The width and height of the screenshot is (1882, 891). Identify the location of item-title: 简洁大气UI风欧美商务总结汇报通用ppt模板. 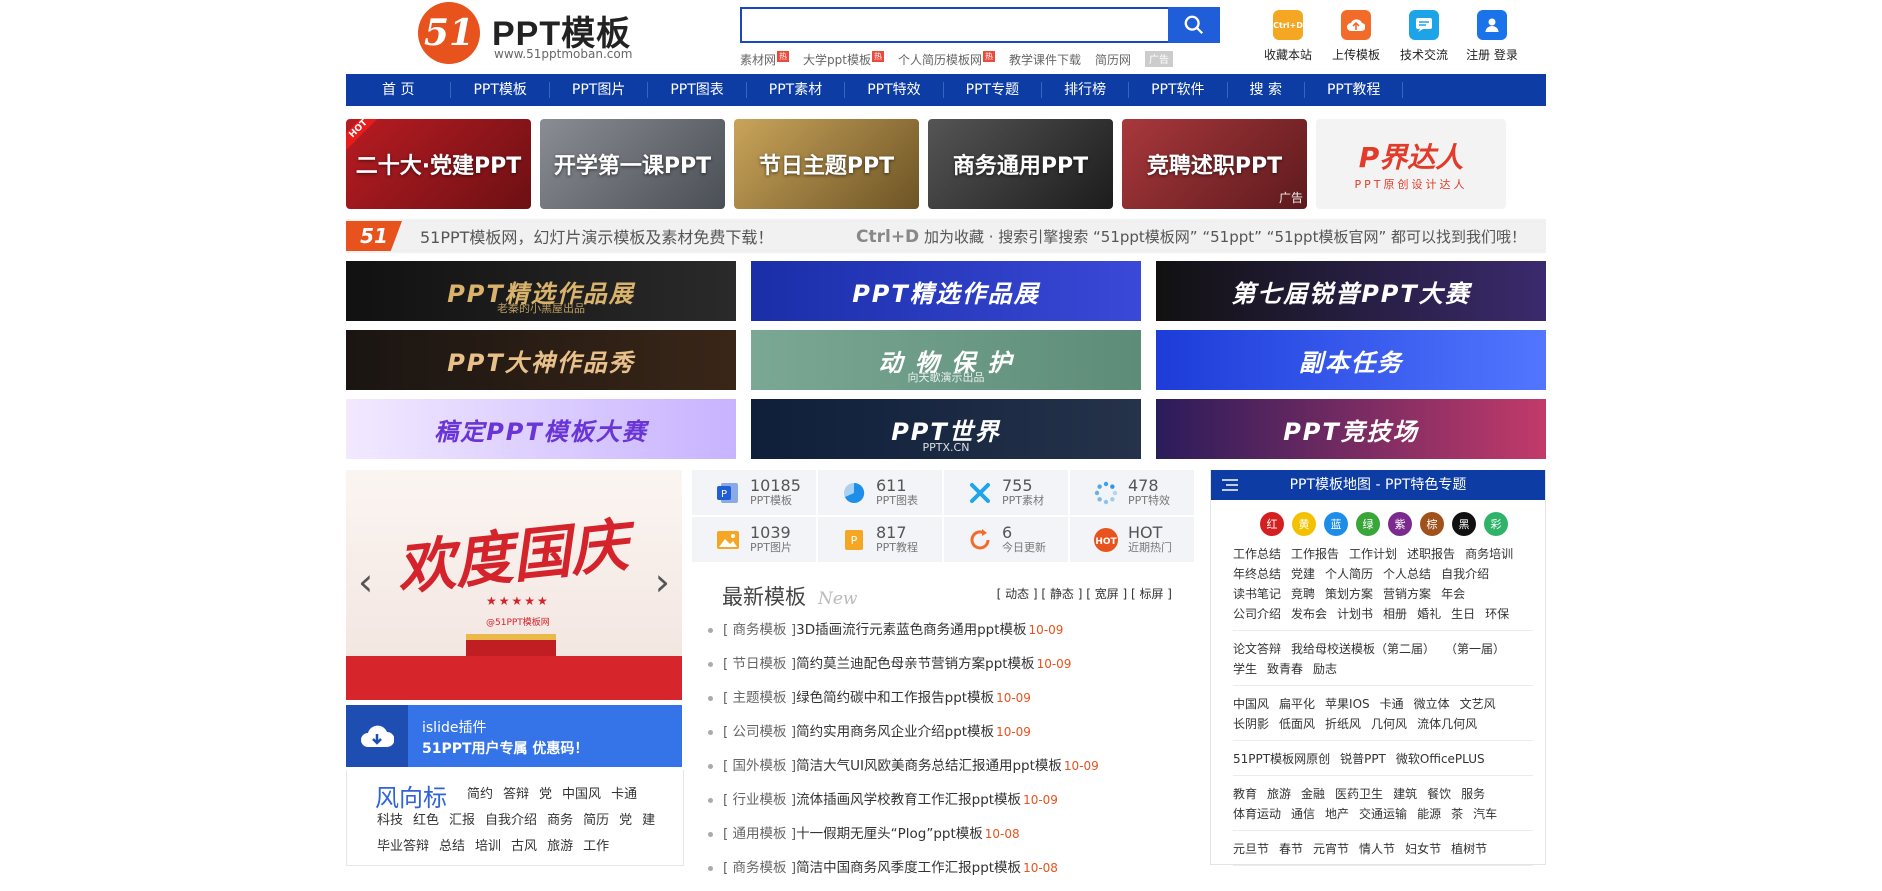
(929, 766).